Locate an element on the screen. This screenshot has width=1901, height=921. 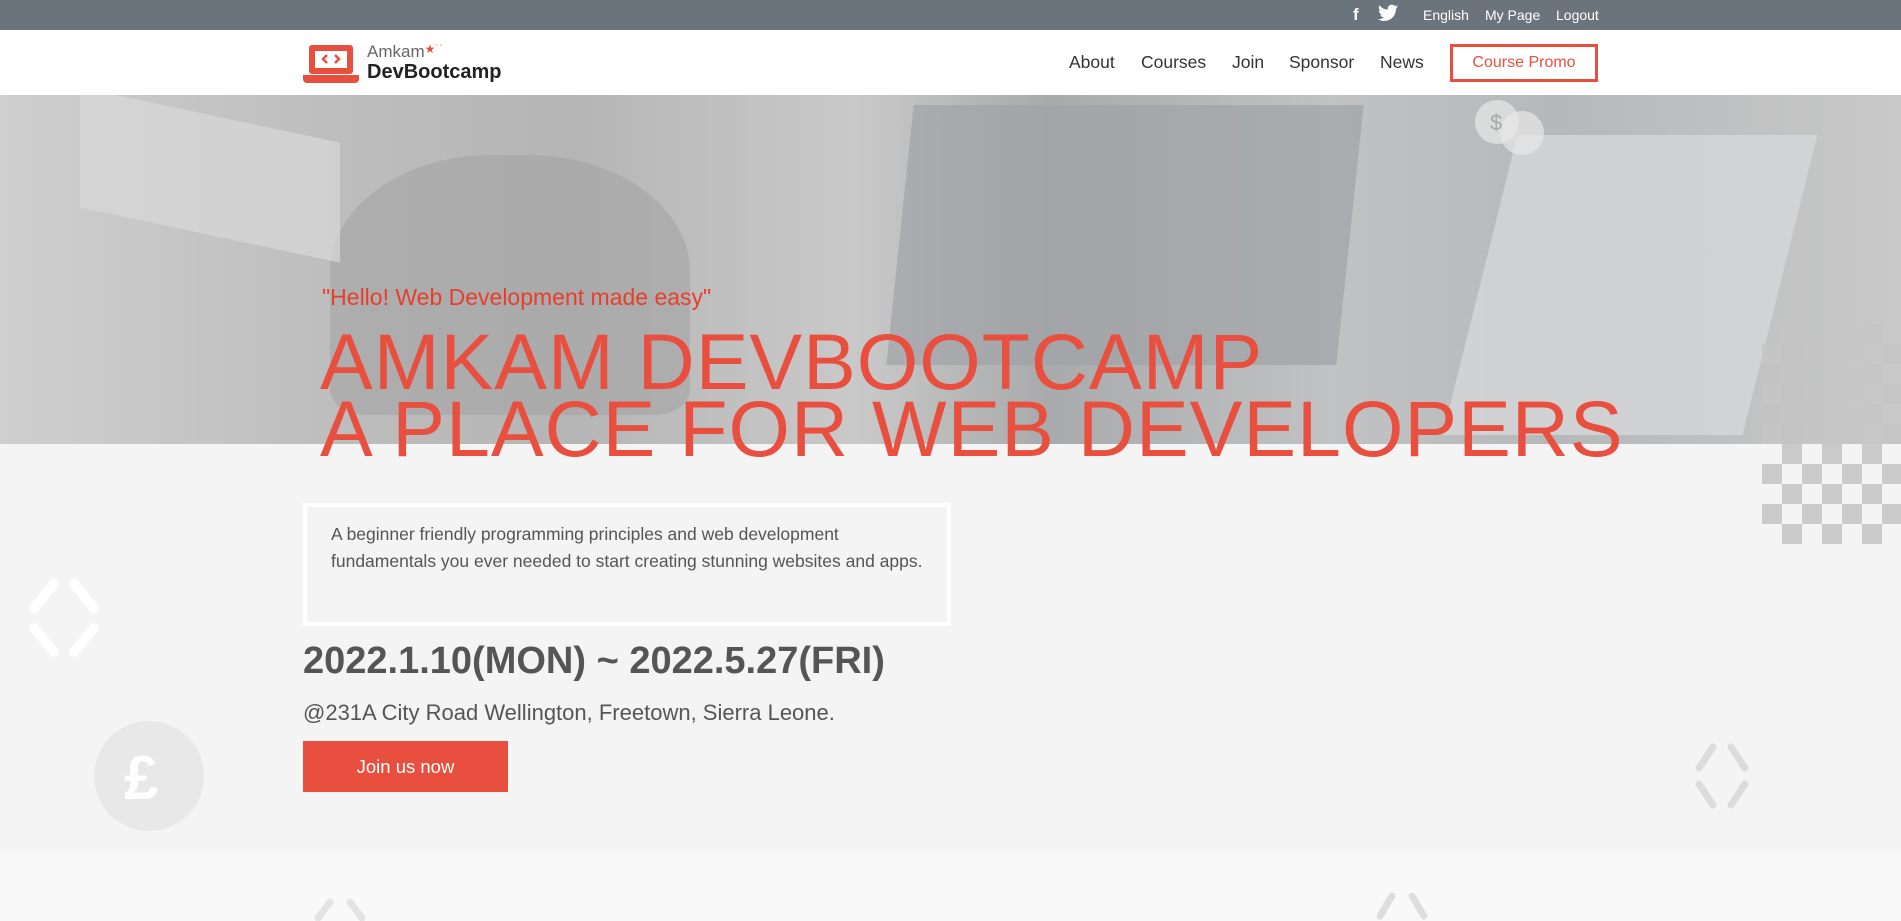
course-dates: 2022.1.10(MON) ~ 2022.5.27(FRI) is located at coordinates (594, 661).